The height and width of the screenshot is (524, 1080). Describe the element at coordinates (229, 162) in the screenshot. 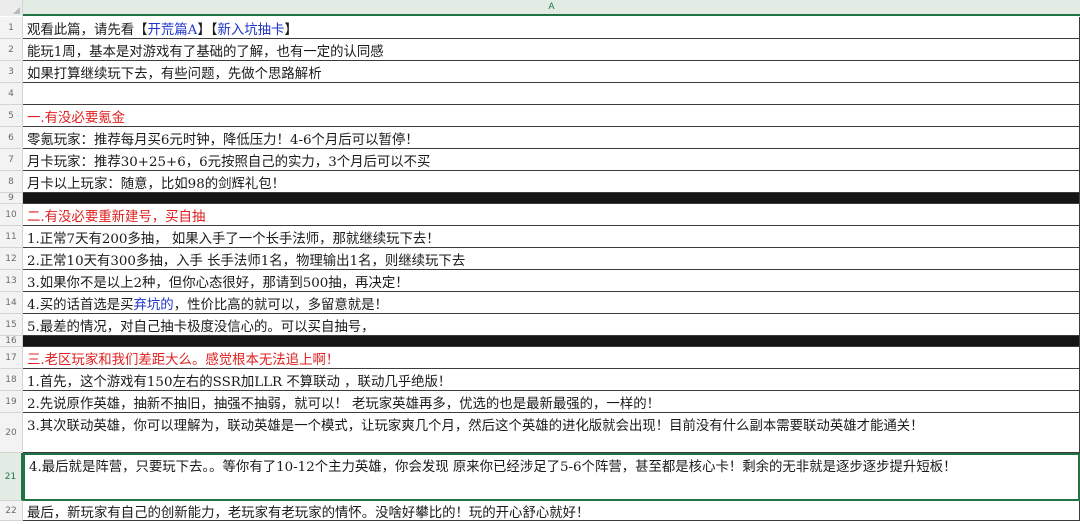

I see `cell-text: 月卡玩家：推荐30+25+6，6元按照自己的实力，3个月后可以不买` at that location.